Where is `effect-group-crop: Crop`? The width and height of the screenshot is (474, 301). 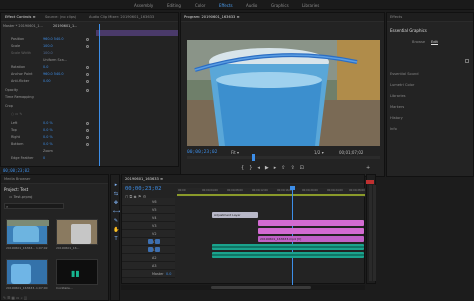
effect-group-crop: Crop is located at coordinates (90, 107).